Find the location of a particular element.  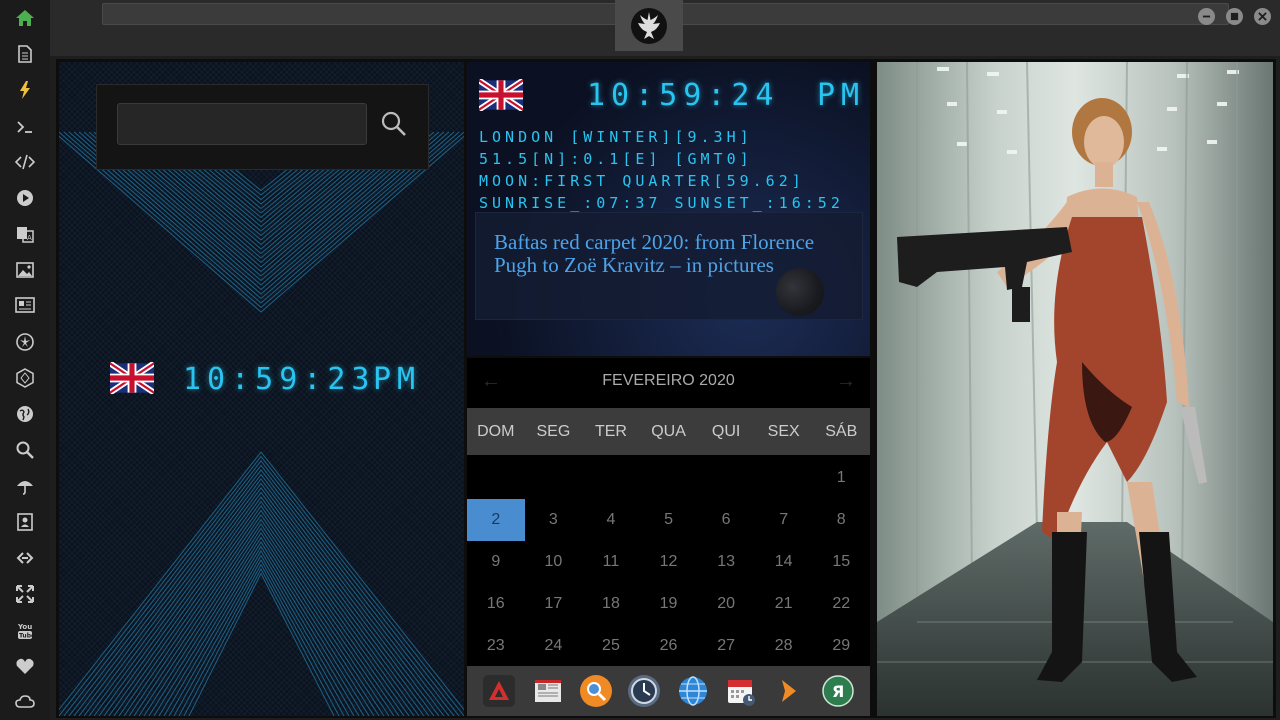

hexagon-icon is located at coordinates (25, 378).